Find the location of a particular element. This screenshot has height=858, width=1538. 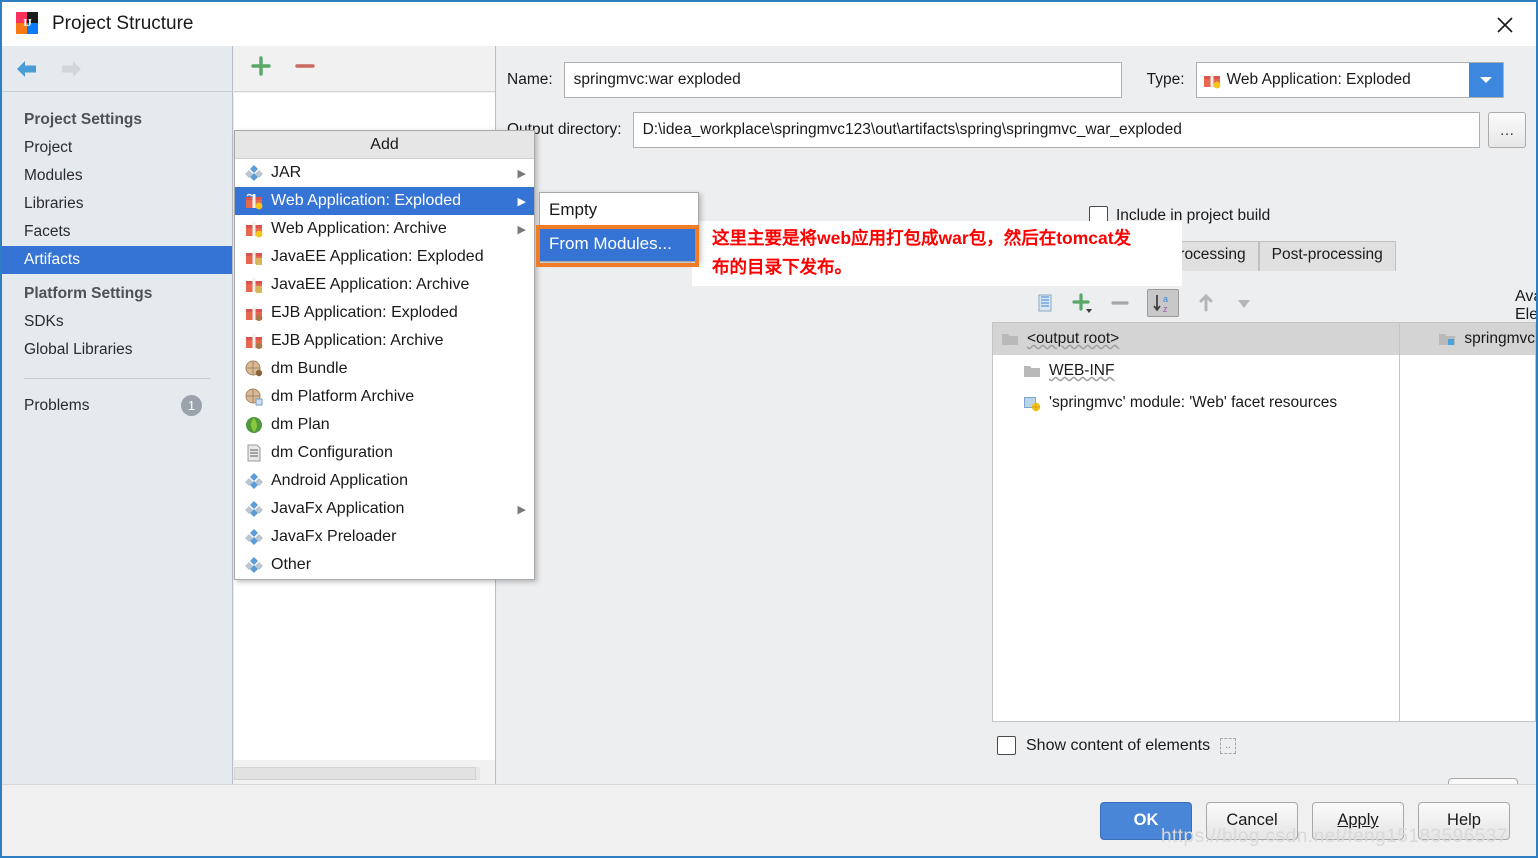

menu-item-android-application: Android Application is located at coordinates (384, 481).